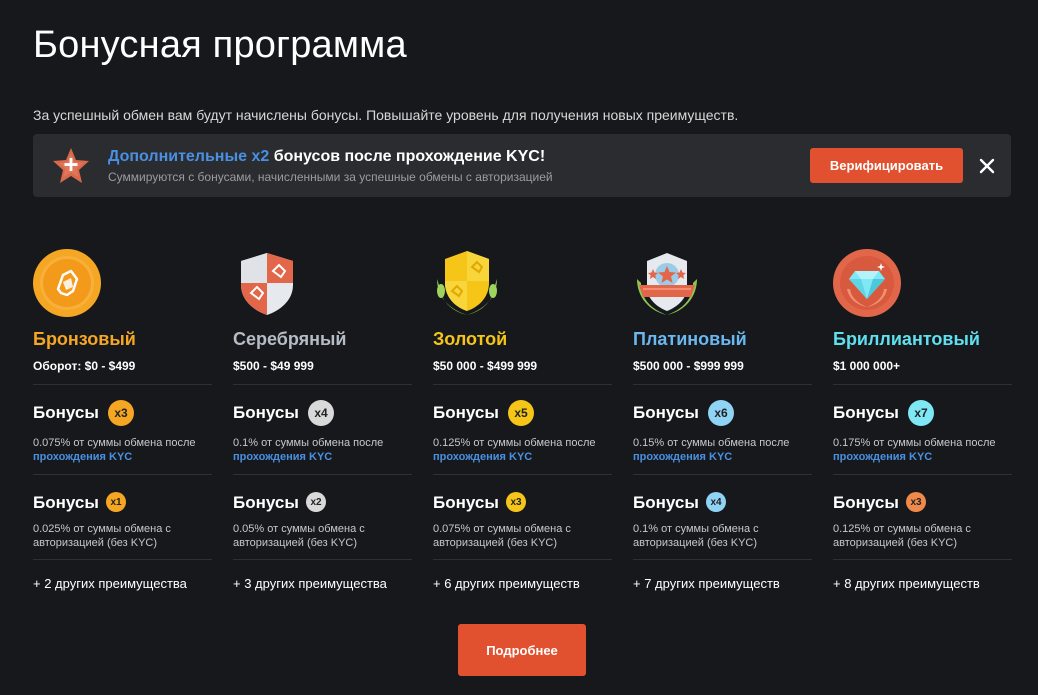 This screenshot has width=1038, height=695. What do you see at coordinates (706, 583) in the screenshot?
I see `more-benefits: + 7 других преимуществ` at bounding box center [706, 583].